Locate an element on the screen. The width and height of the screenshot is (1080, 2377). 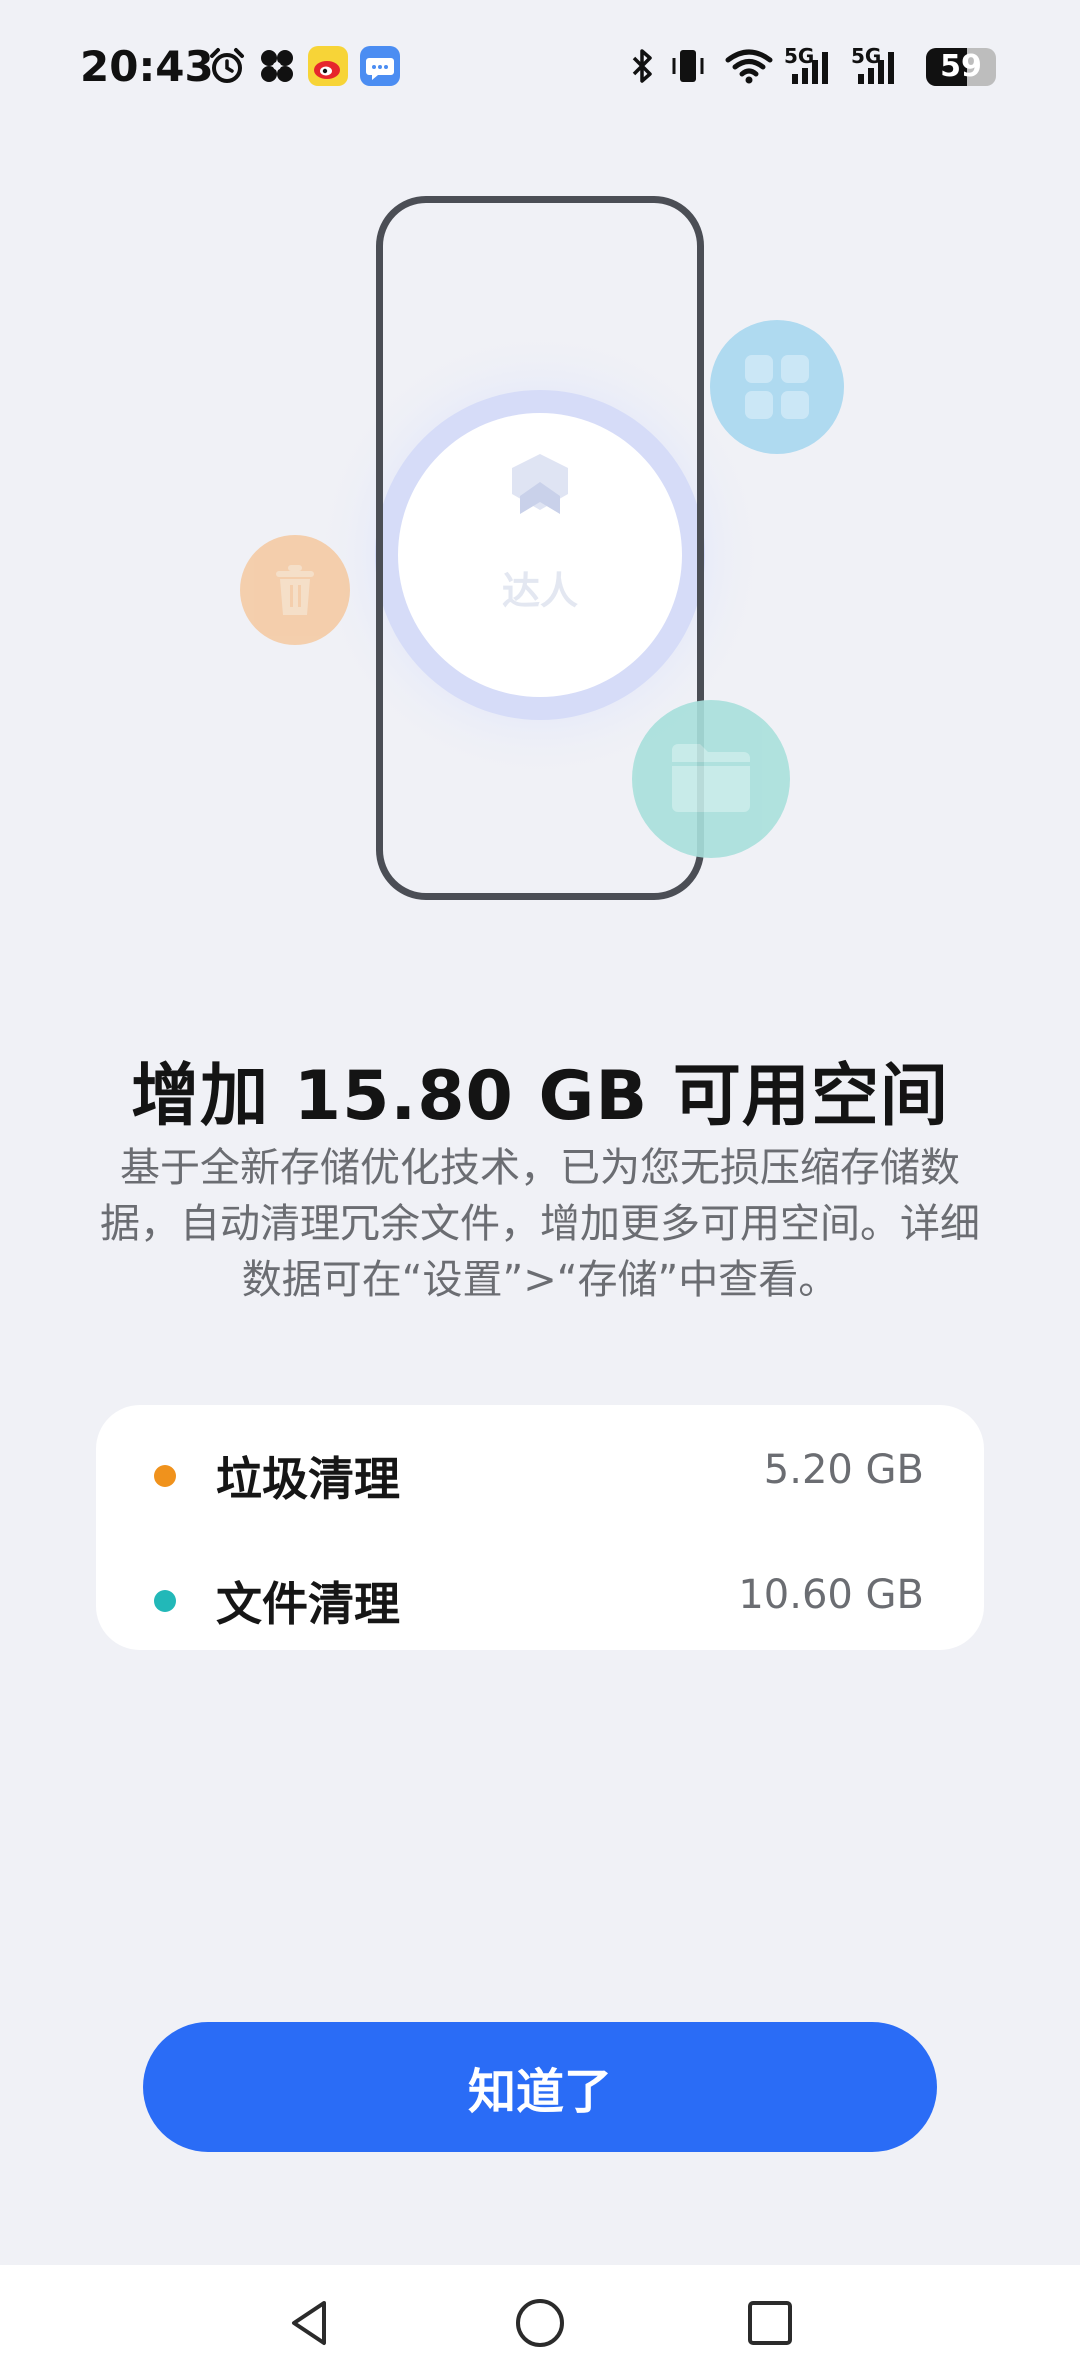
status-bar: 20:43 5G 5G 59 is located at coordinates (540, 65).